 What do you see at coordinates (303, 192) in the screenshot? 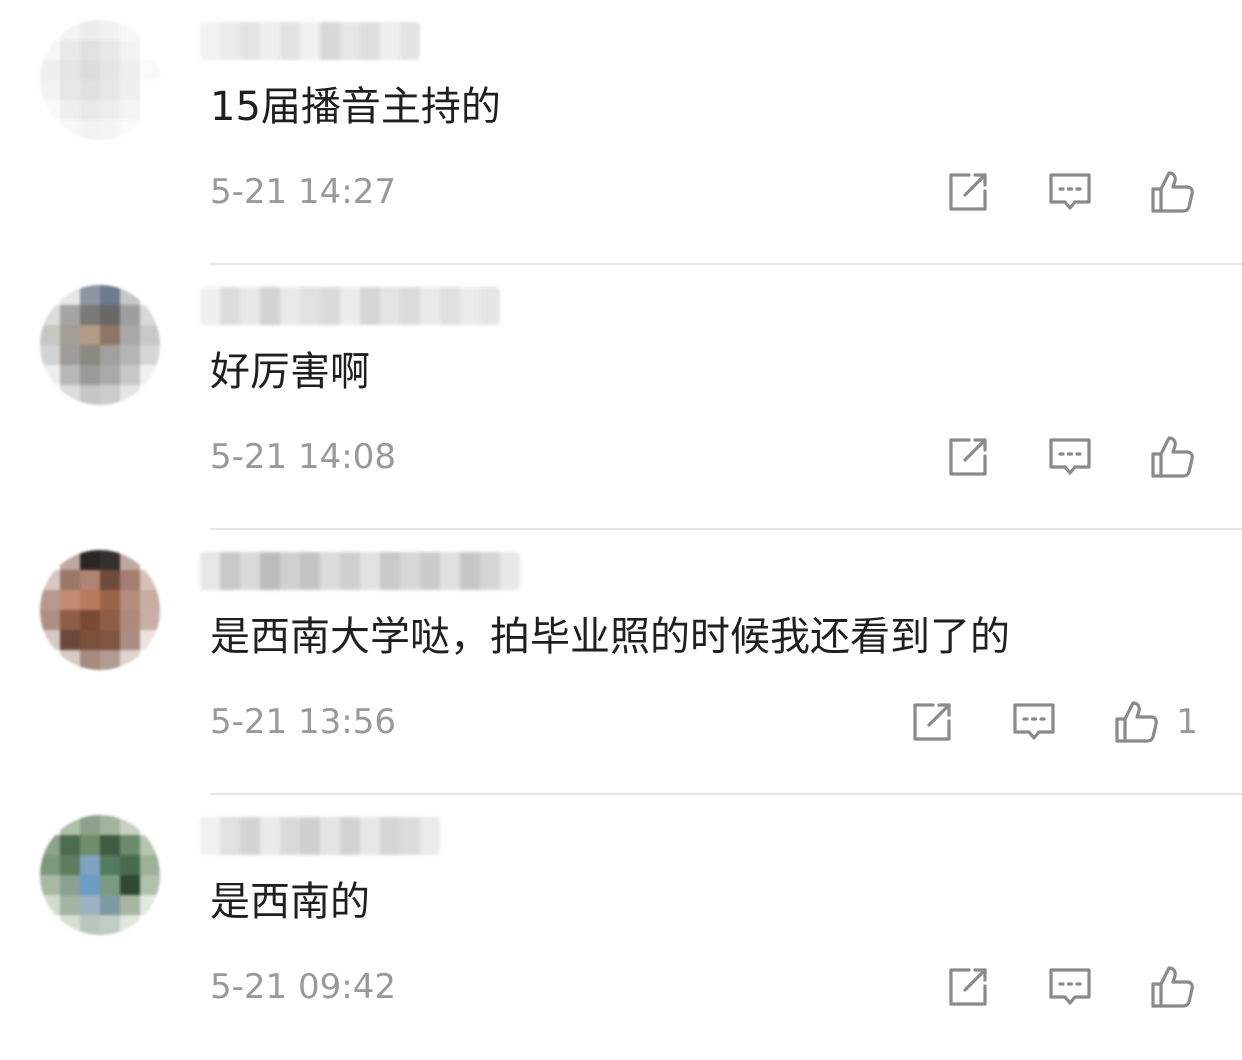
I see `comment-timestamp: 5-21 14:27` at bounding box center [303, 192].